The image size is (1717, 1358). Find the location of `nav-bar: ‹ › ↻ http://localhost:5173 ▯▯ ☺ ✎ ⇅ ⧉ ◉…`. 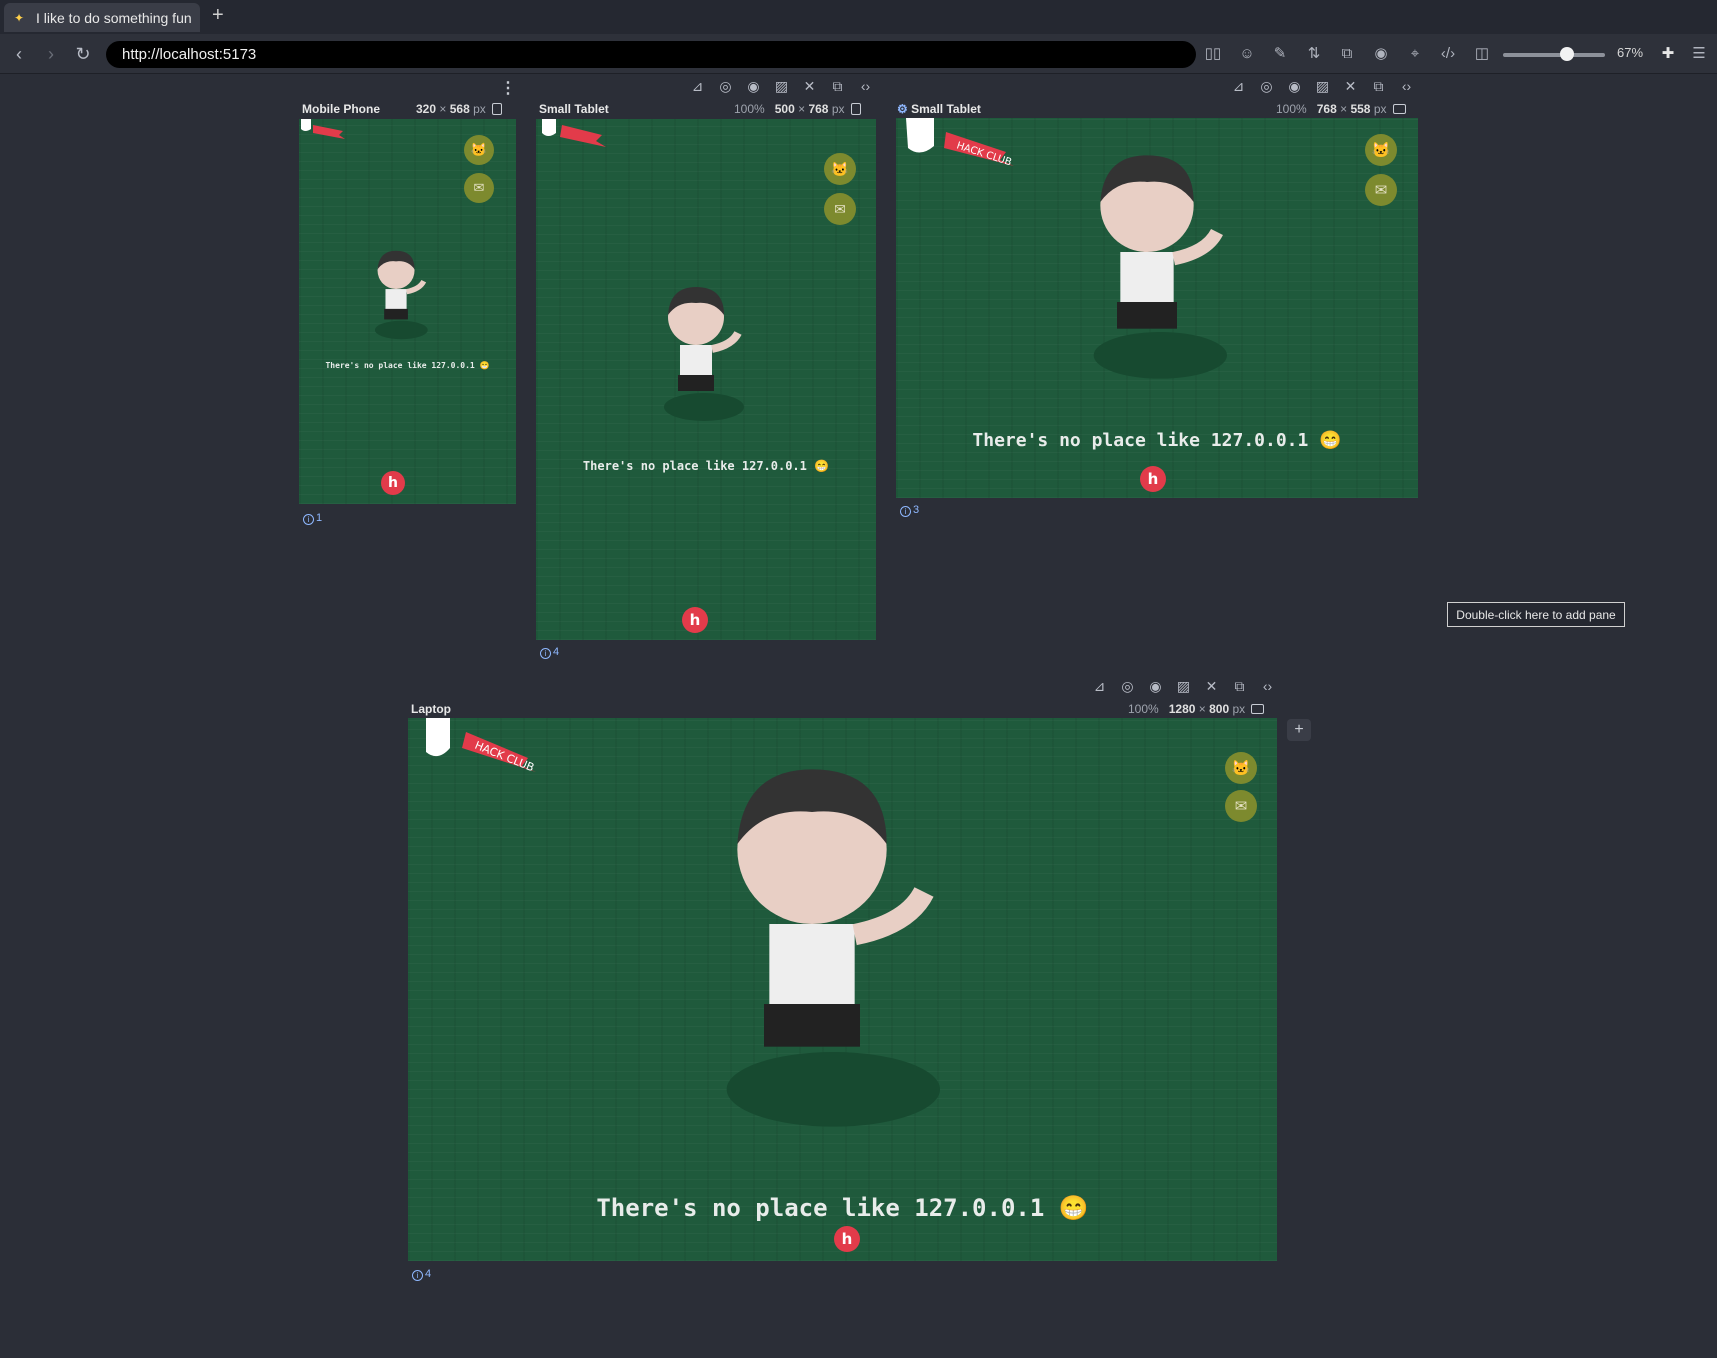

nav-bar: ‹ › ↻ http://localhost:5173 ▯▯ ☺ ✎ ⇅ ⧉ ◉… is located at coordinates (858, 54).